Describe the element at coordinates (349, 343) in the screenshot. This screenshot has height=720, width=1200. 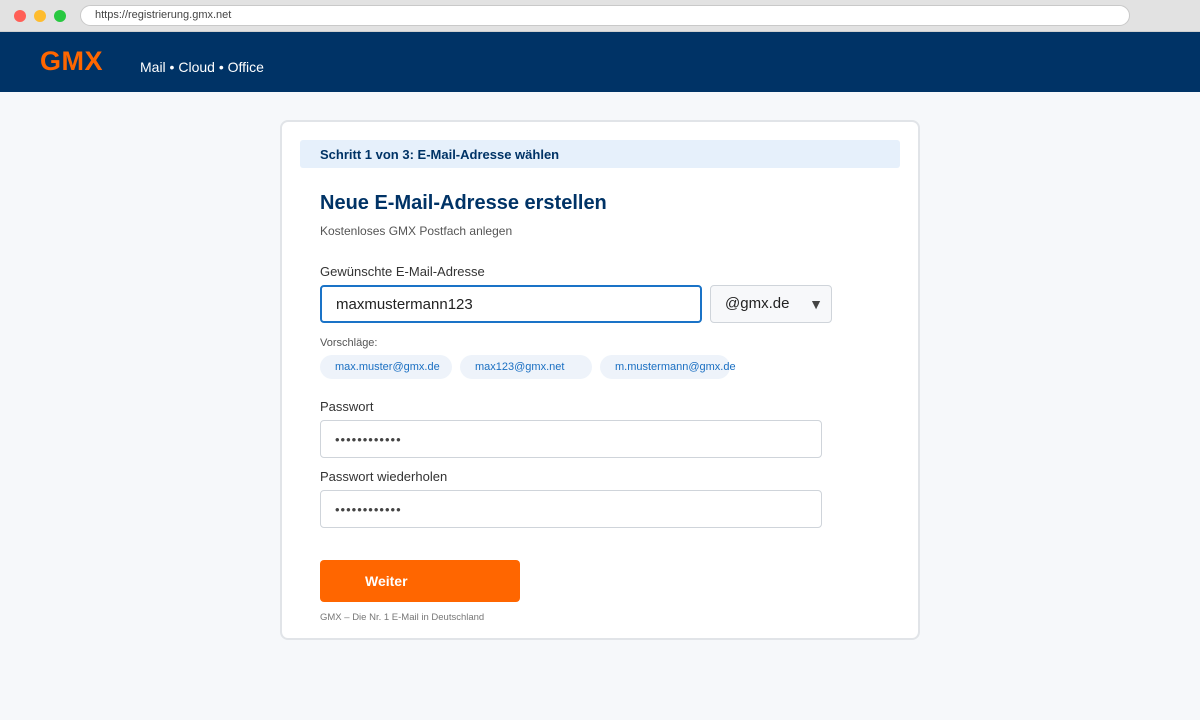
I see `suggestions-label: Vorschläge:` at that location.